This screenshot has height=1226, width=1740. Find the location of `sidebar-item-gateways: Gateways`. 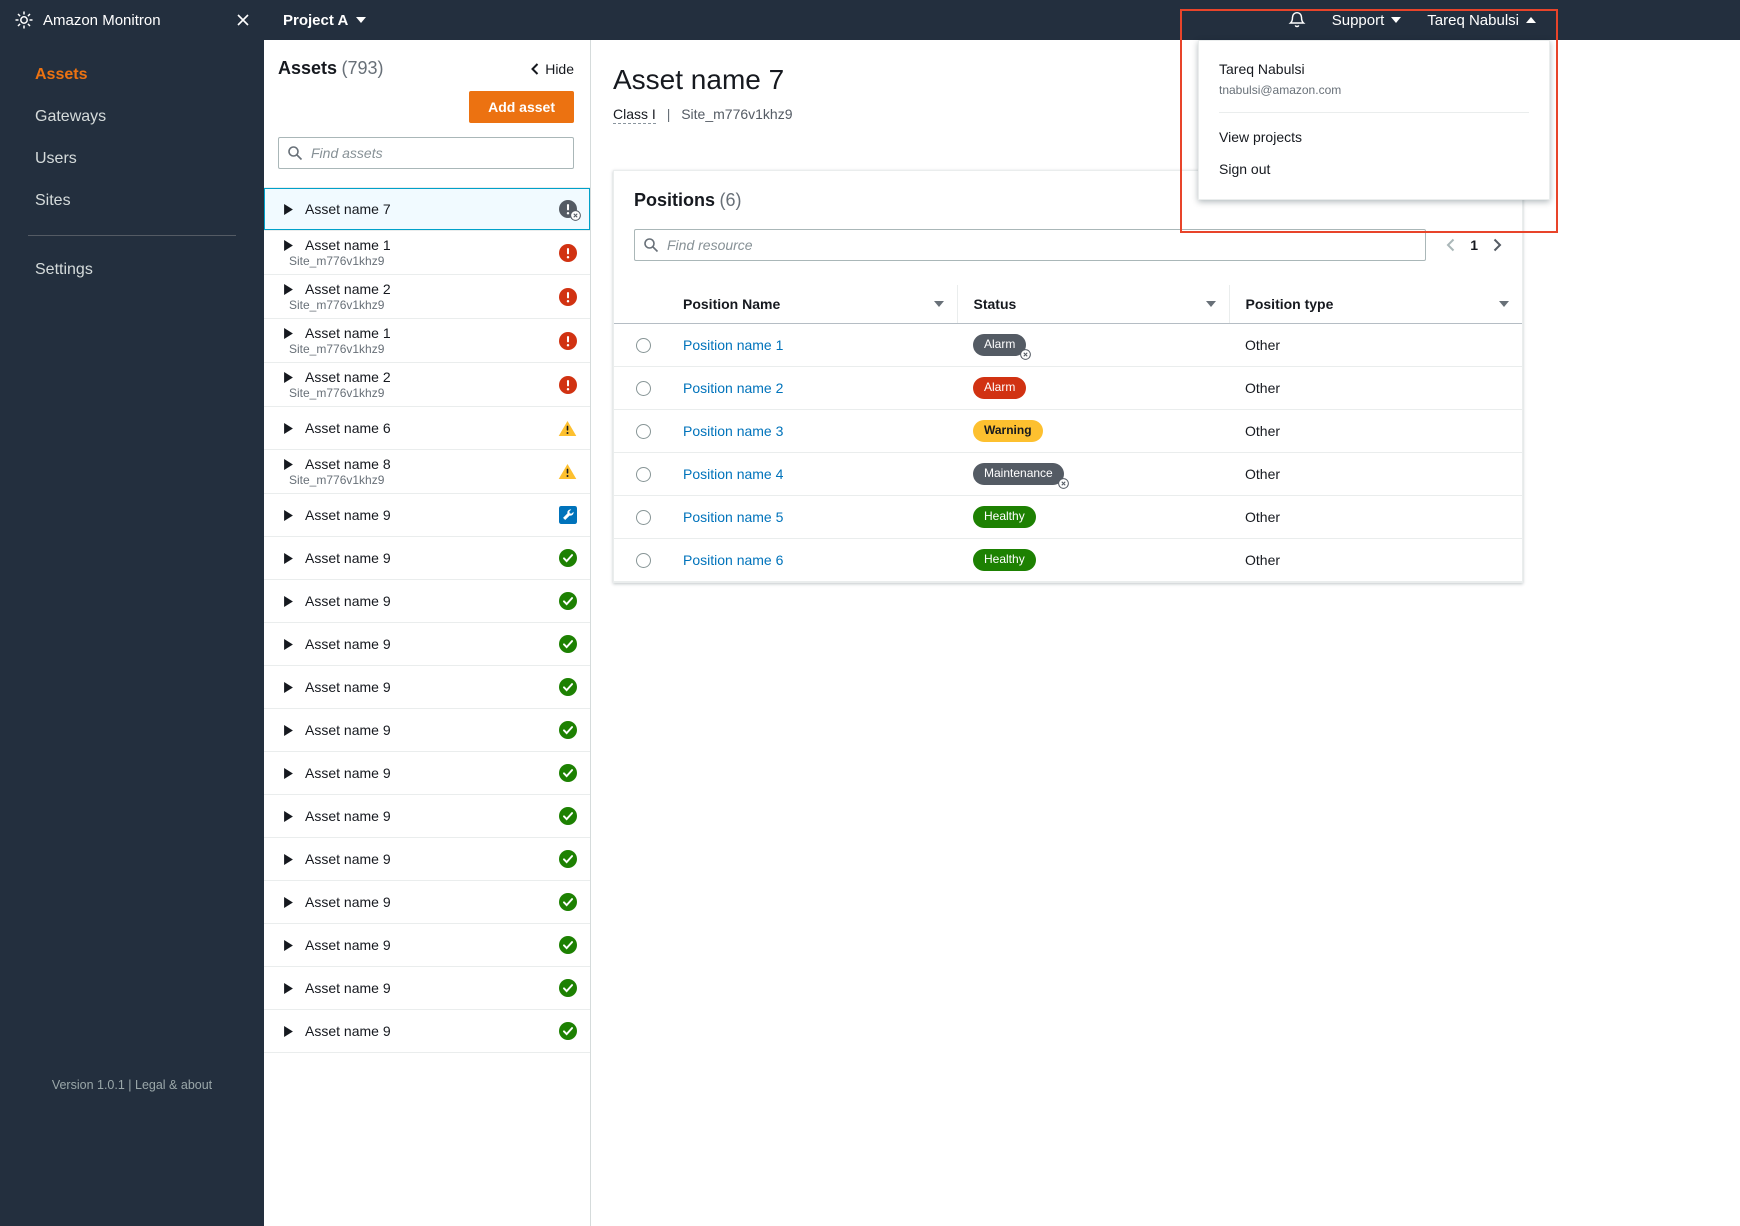

sidebar-item-gateways: Gateways is located at coordinates (132, 117).